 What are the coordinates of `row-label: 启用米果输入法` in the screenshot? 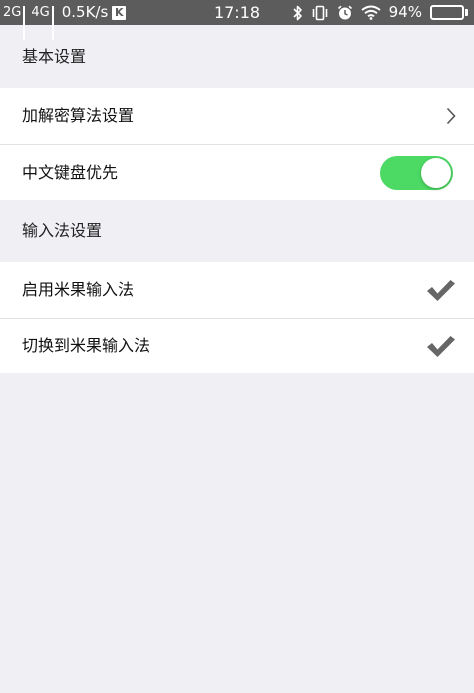 It's located at (78, 289).